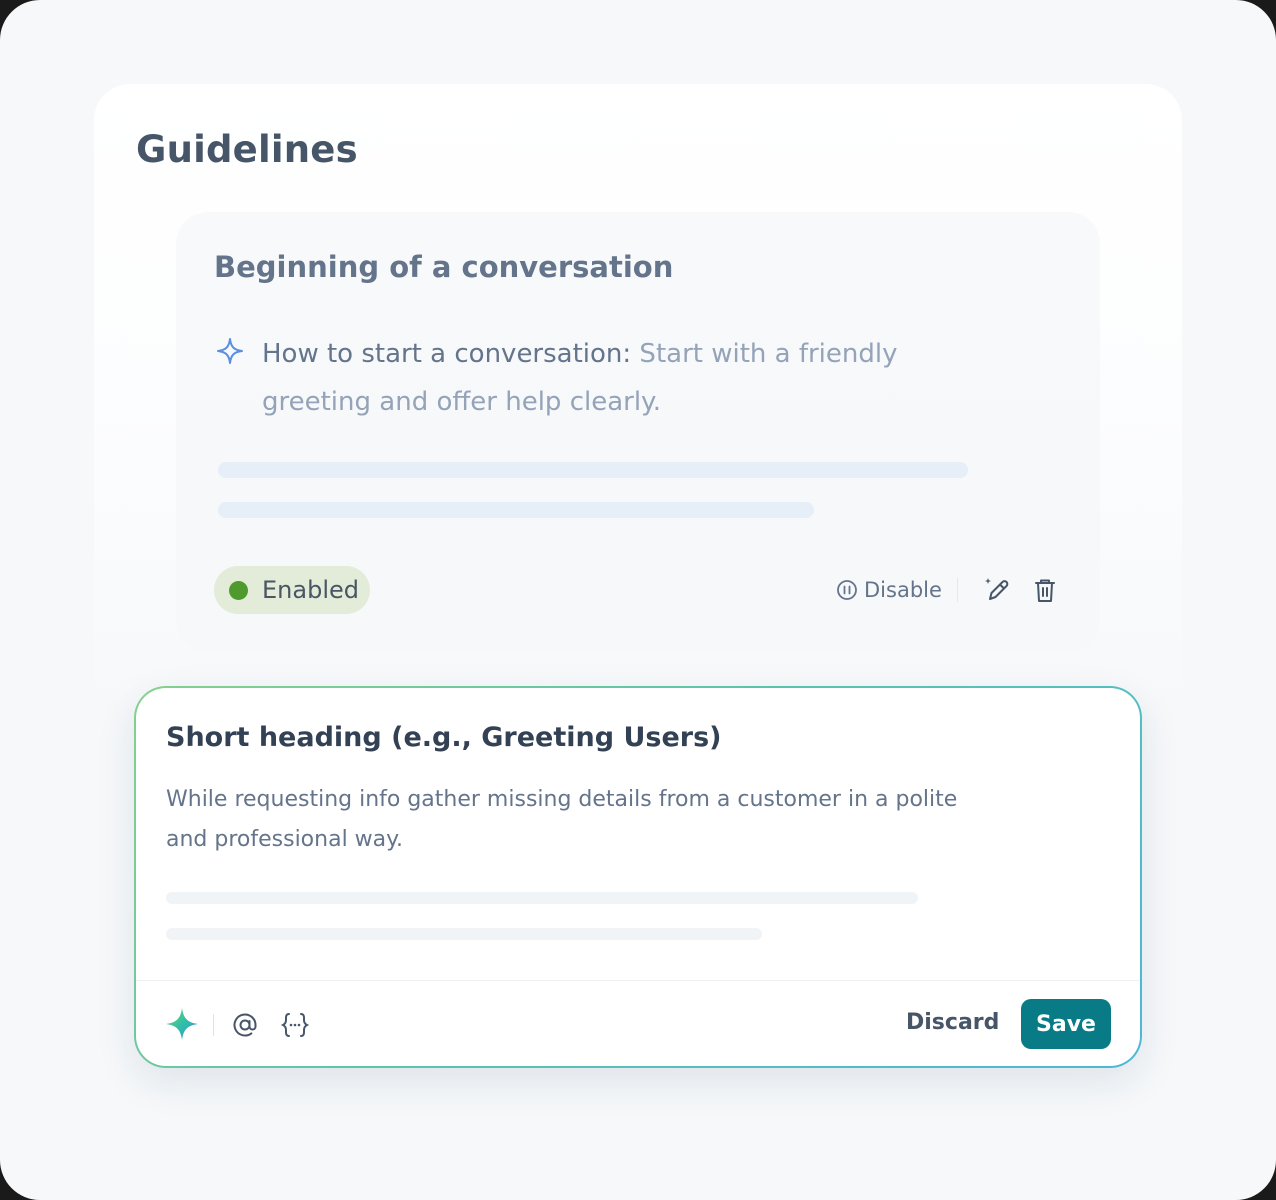 This screenshot has width=1276, height=1200. What do you see at coordinates (1066, 1024) in the screenshot?
I see `save-button: Save` at bounding box center [1066, 1024].